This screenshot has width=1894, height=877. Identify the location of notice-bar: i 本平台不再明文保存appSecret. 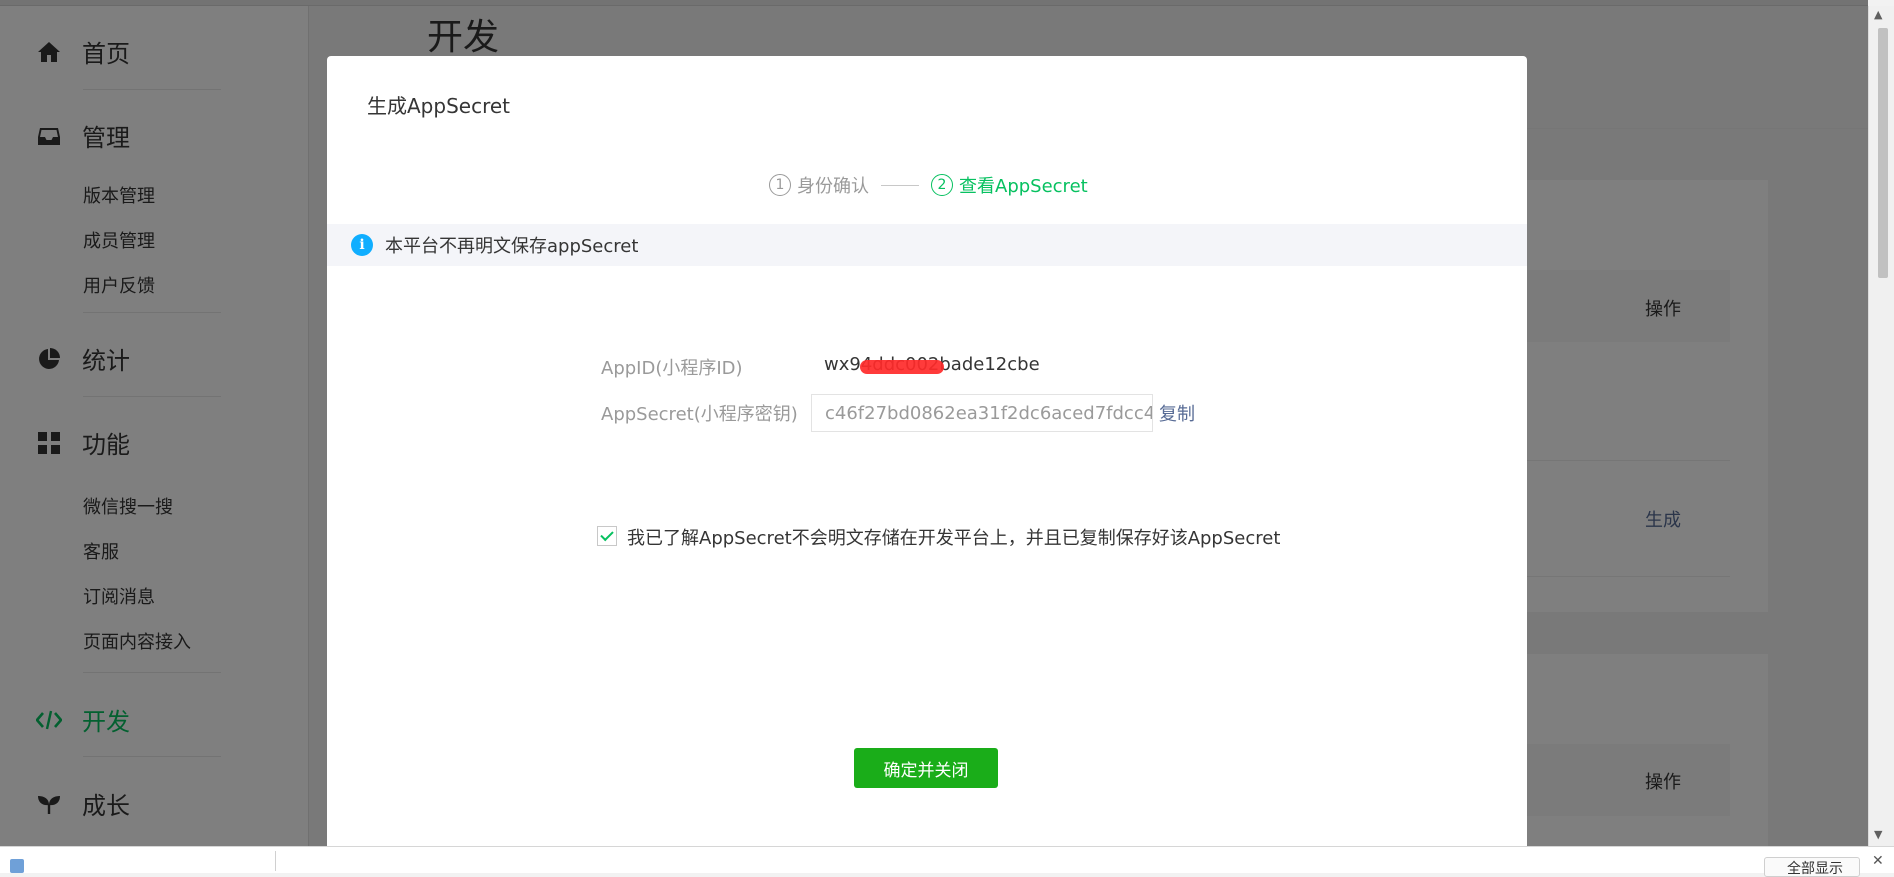
(927, 245).